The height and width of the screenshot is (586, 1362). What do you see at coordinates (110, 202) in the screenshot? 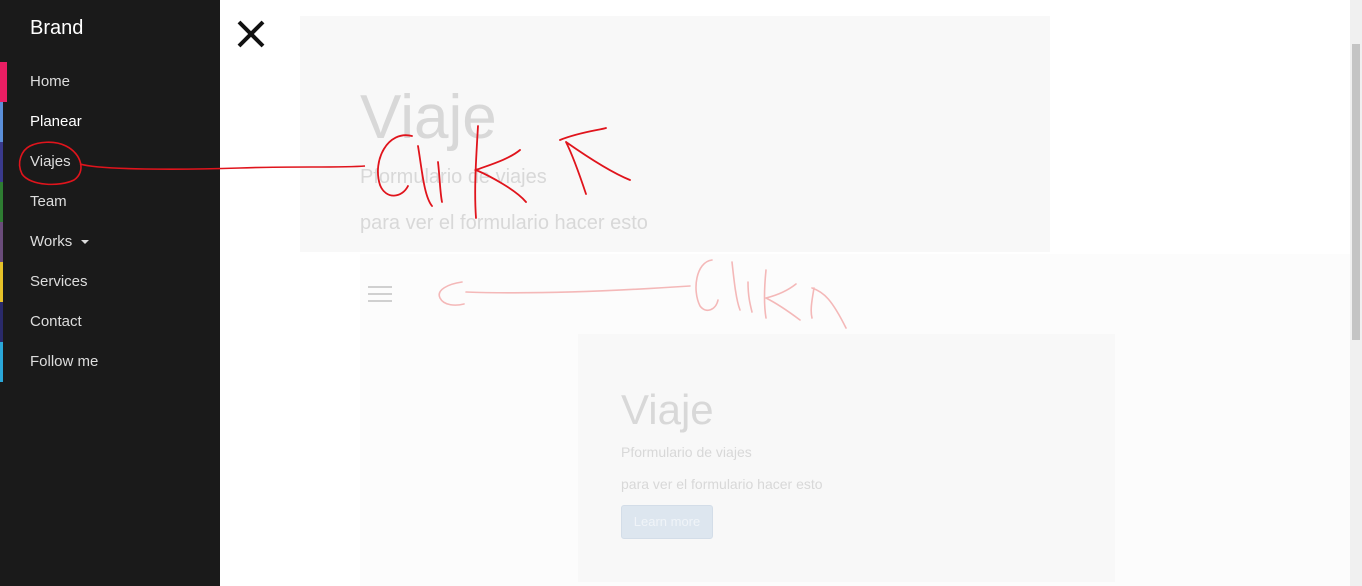
I see `sidebar-item-team: Team` at bounding box center [110, 202].